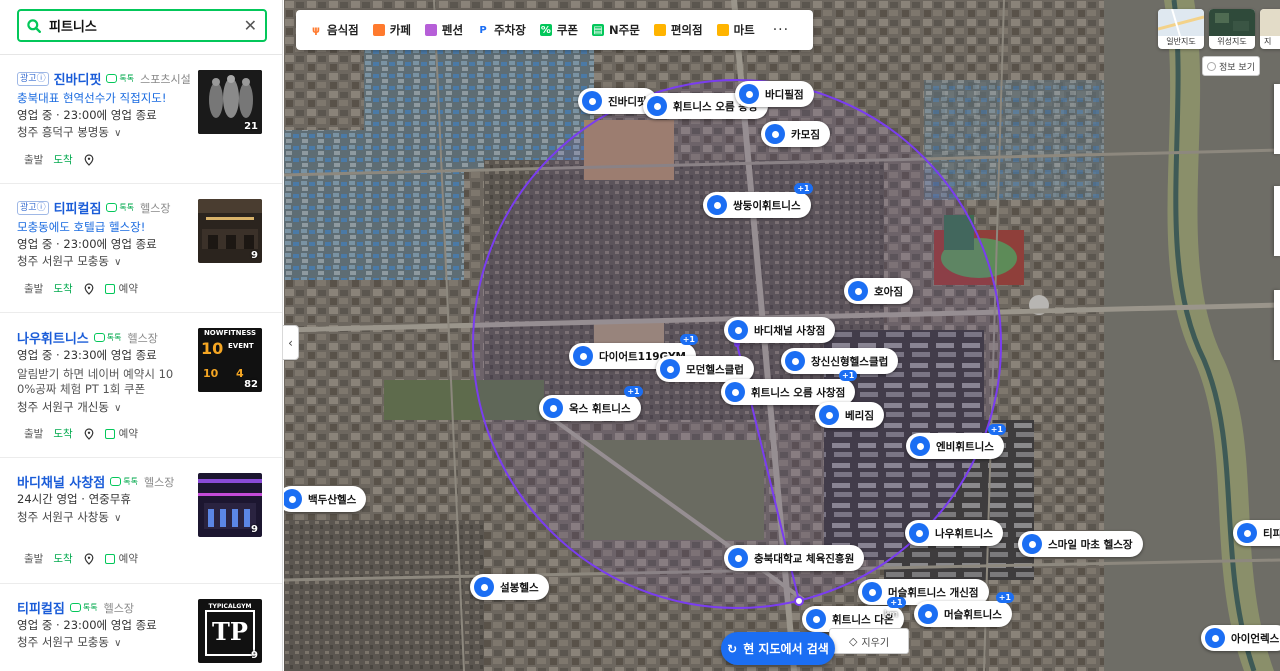 The width and height of the screenshot is (1280, 671). What do you see at coordinates (1240, 638) in the screenshot?
I see `map-marker: 아이언렉스` at bounding box center [1240, 638].